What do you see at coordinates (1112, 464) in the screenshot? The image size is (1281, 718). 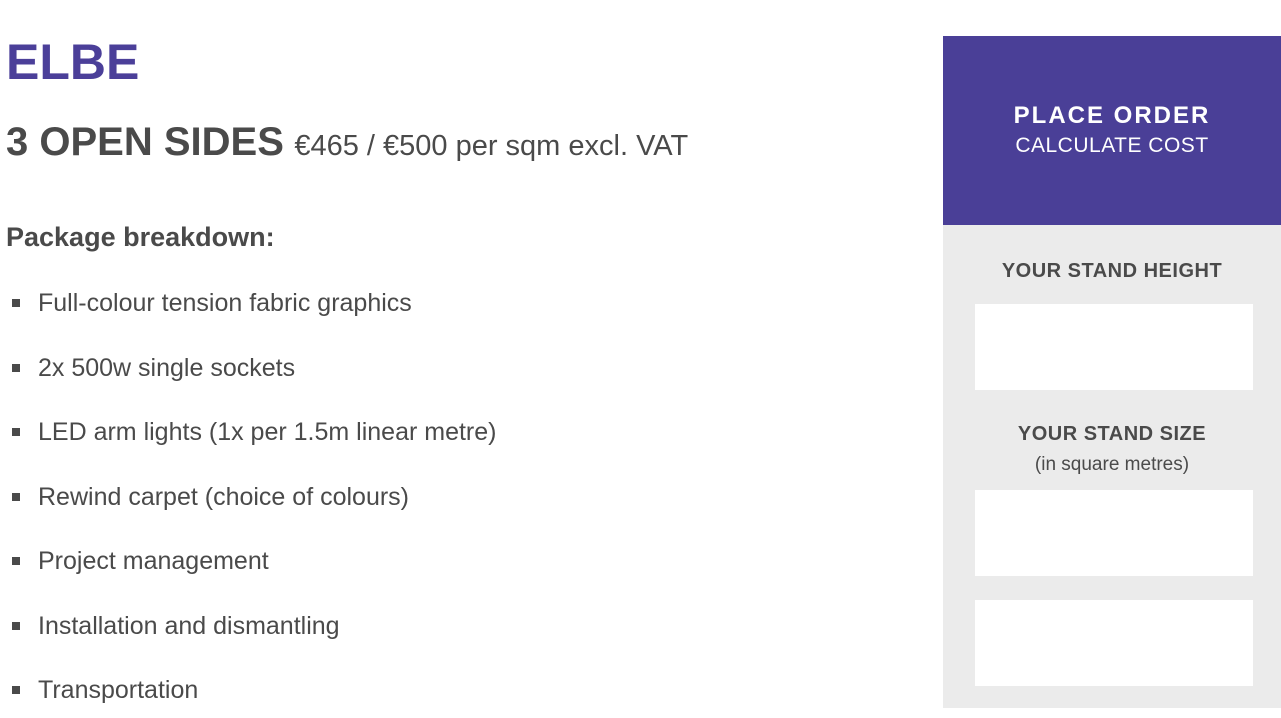 I see `stand-size-note: (in square metres)` at bounding box center [1112, 464].